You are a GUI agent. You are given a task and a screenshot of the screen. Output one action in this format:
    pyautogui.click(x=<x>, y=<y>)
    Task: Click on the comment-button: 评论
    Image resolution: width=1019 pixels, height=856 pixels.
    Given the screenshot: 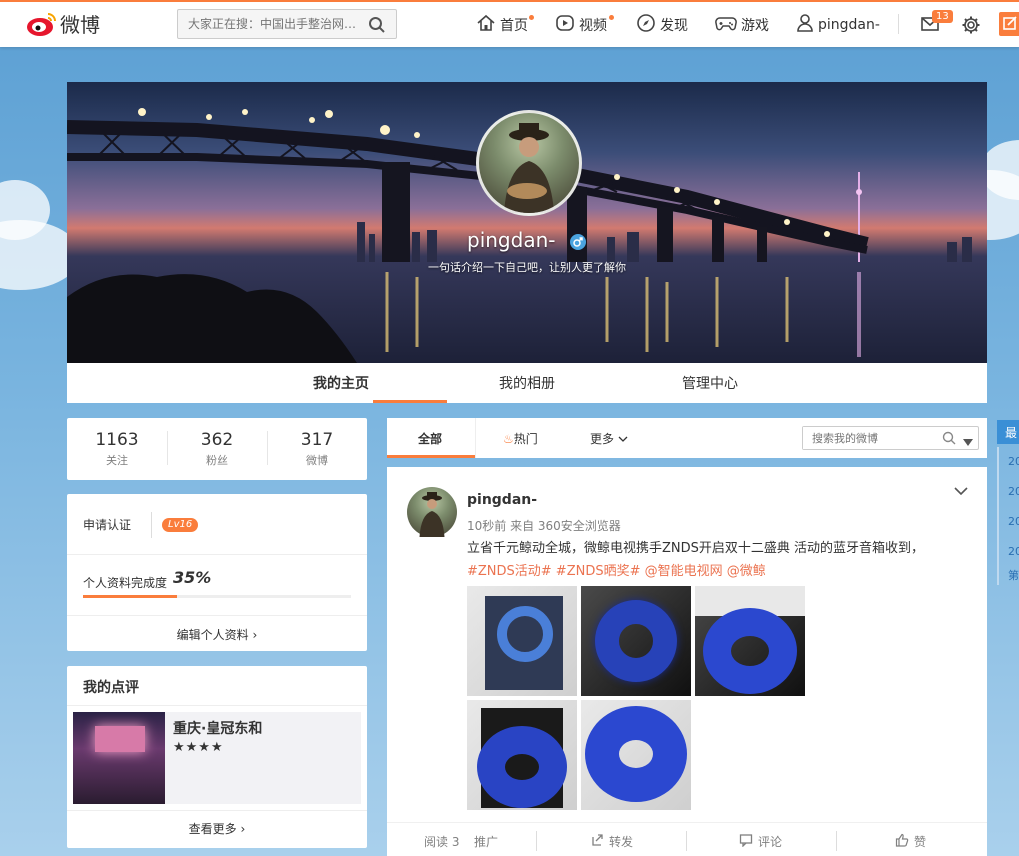 What is the action you would take?
    pyautogui.click(x=760, y=841)
    